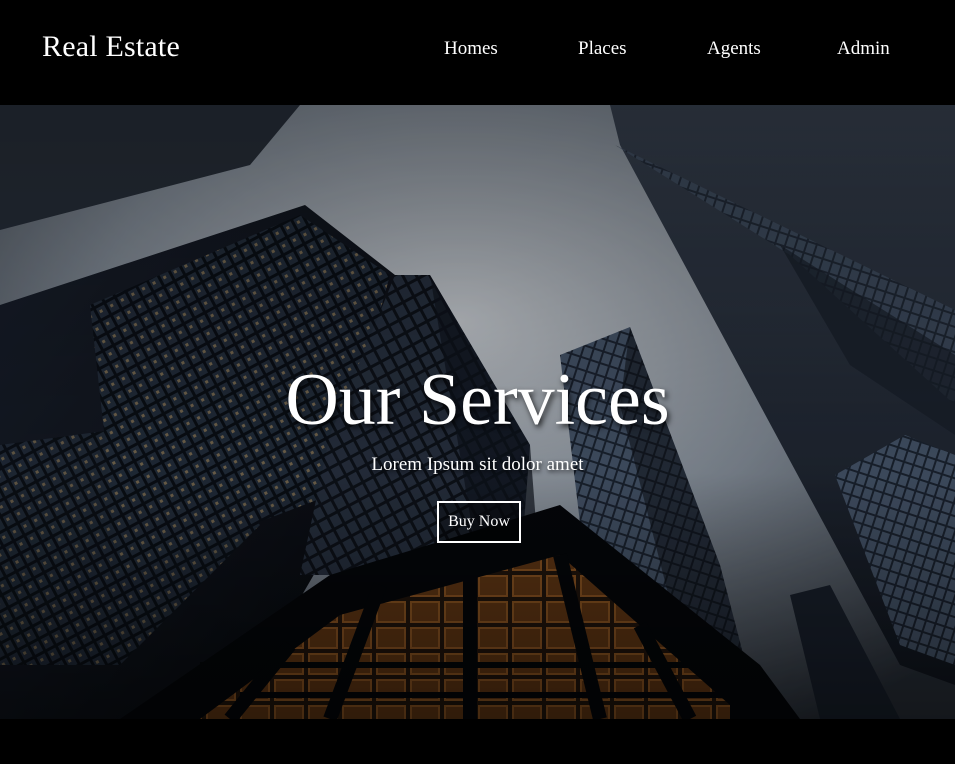 The width and height of the screenshot is (955, 764). I want to click on hero-title: Our Services, so click(477, 400).